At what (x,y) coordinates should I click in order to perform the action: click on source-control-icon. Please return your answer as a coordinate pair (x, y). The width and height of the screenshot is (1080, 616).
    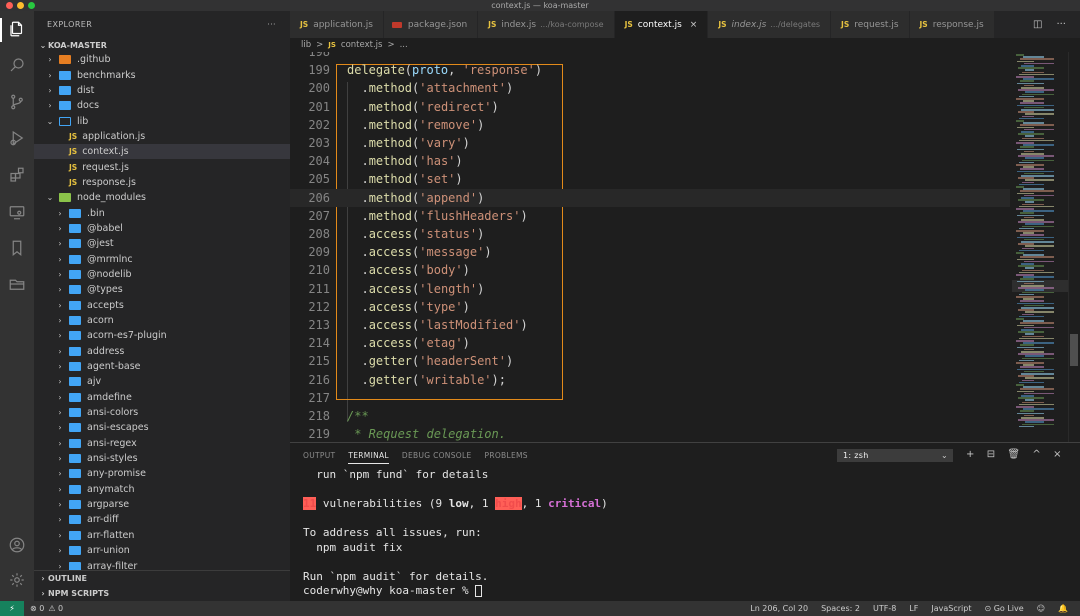
    Looking at the image, I should click on (17, 102).